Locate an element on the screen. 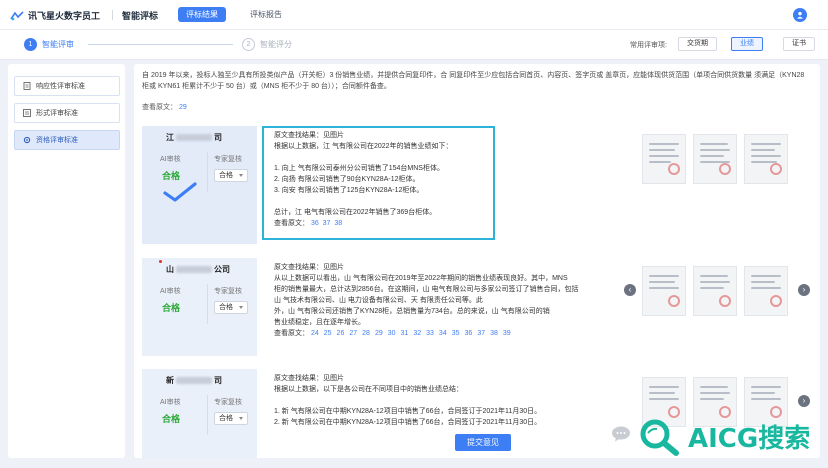 The image size is (828, 468). brand-name: 讯飞星火数字员工 is located at coordinates (64, 16).